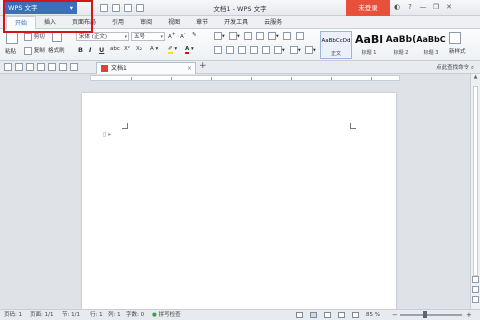  Describe the element at coordinates (57, 37) in the screenshot. I see `format-painter-button` at that location.